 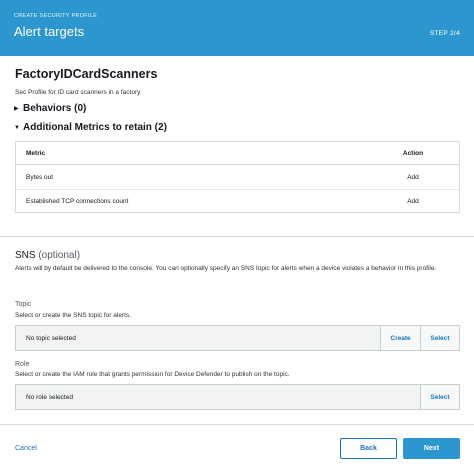 What do you see at coordinates (439, 338) in the screenshot?
I see `select-topic-button: Select` at bounding box center [439, 338].